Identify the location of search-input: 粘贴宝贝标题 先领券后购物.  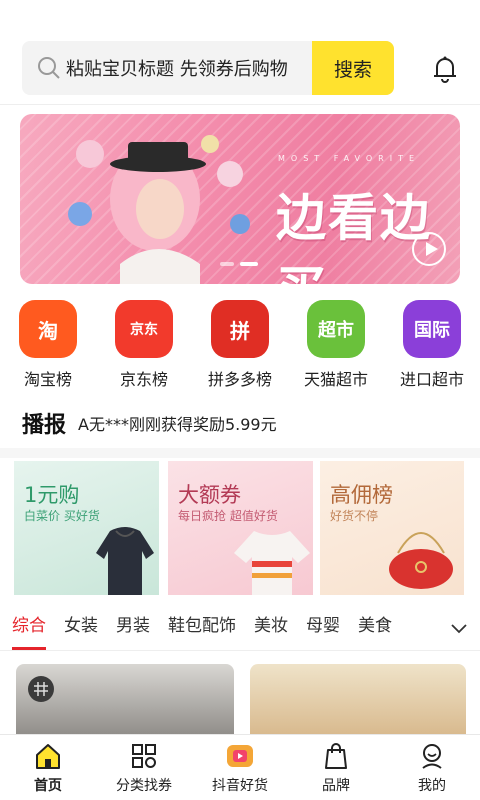
(189, 68).